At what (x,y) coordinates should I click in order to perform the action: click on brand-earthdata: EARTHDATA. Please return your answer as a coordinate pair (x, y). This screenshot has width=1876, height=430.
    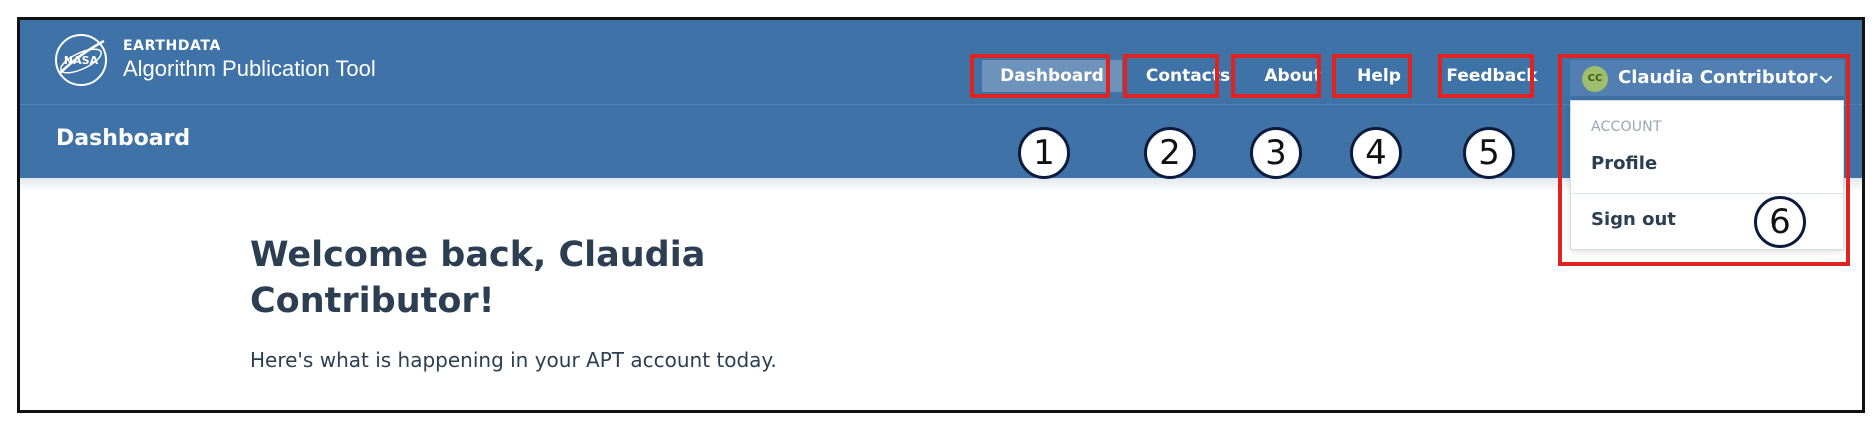
    Looking at the image, I should click on (172, 46).